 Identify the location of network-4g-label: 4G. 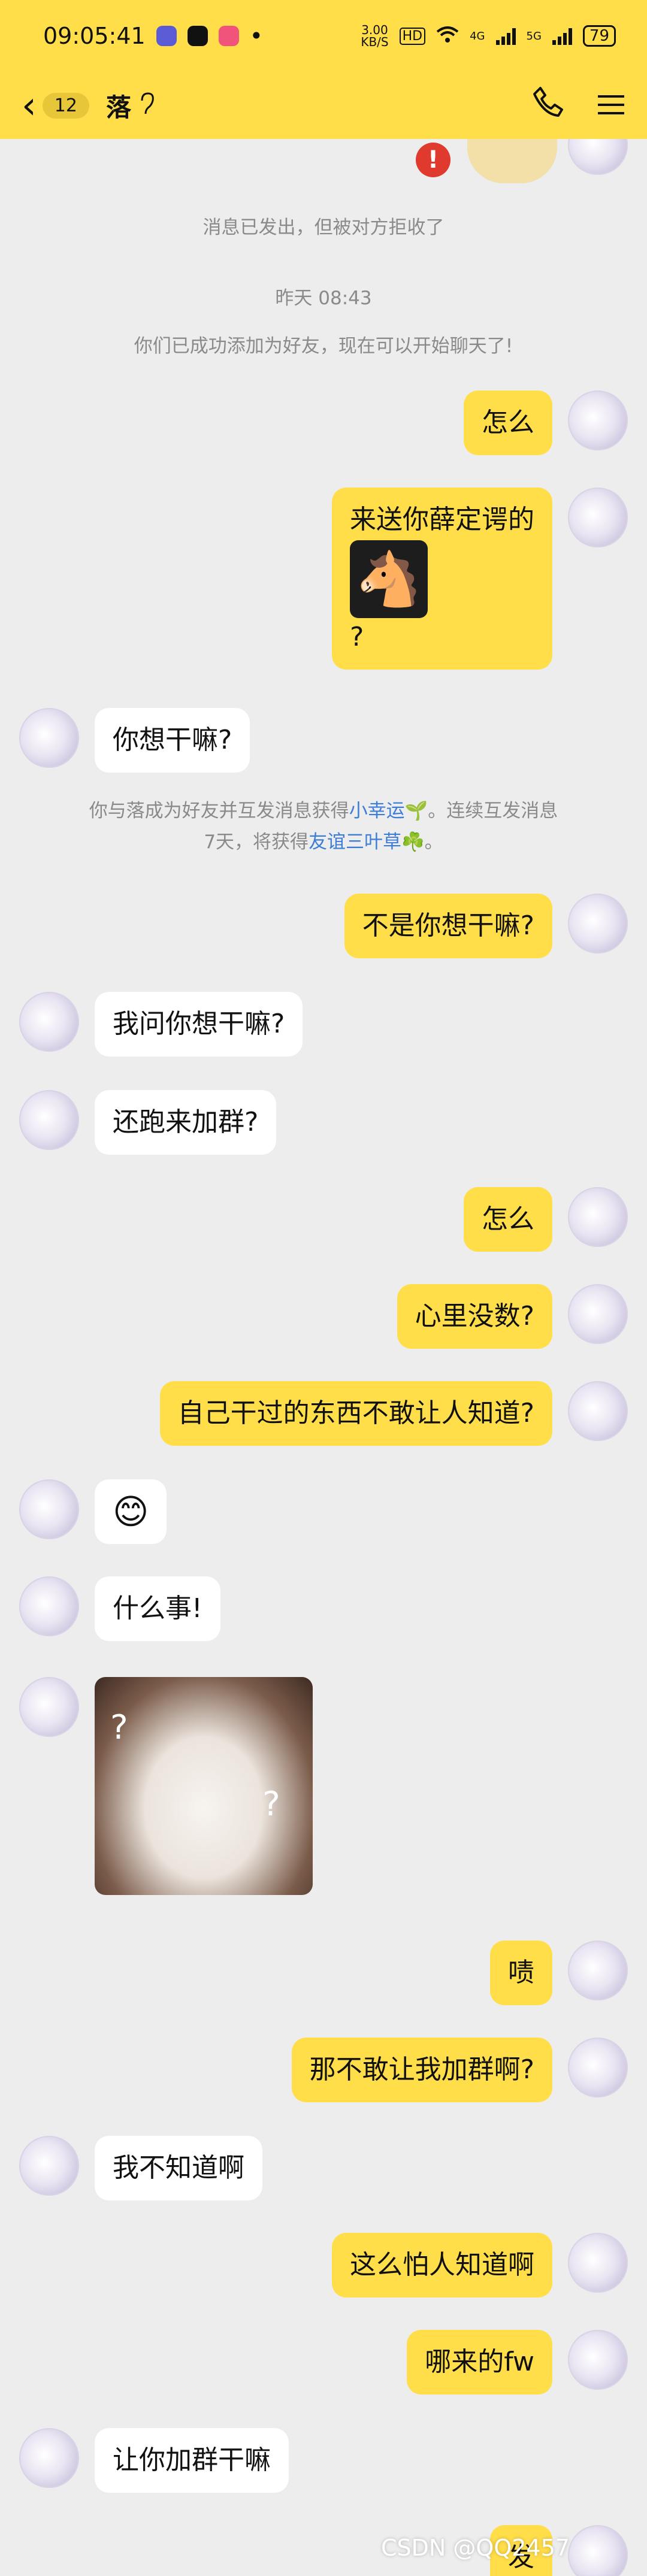
(477, 36).